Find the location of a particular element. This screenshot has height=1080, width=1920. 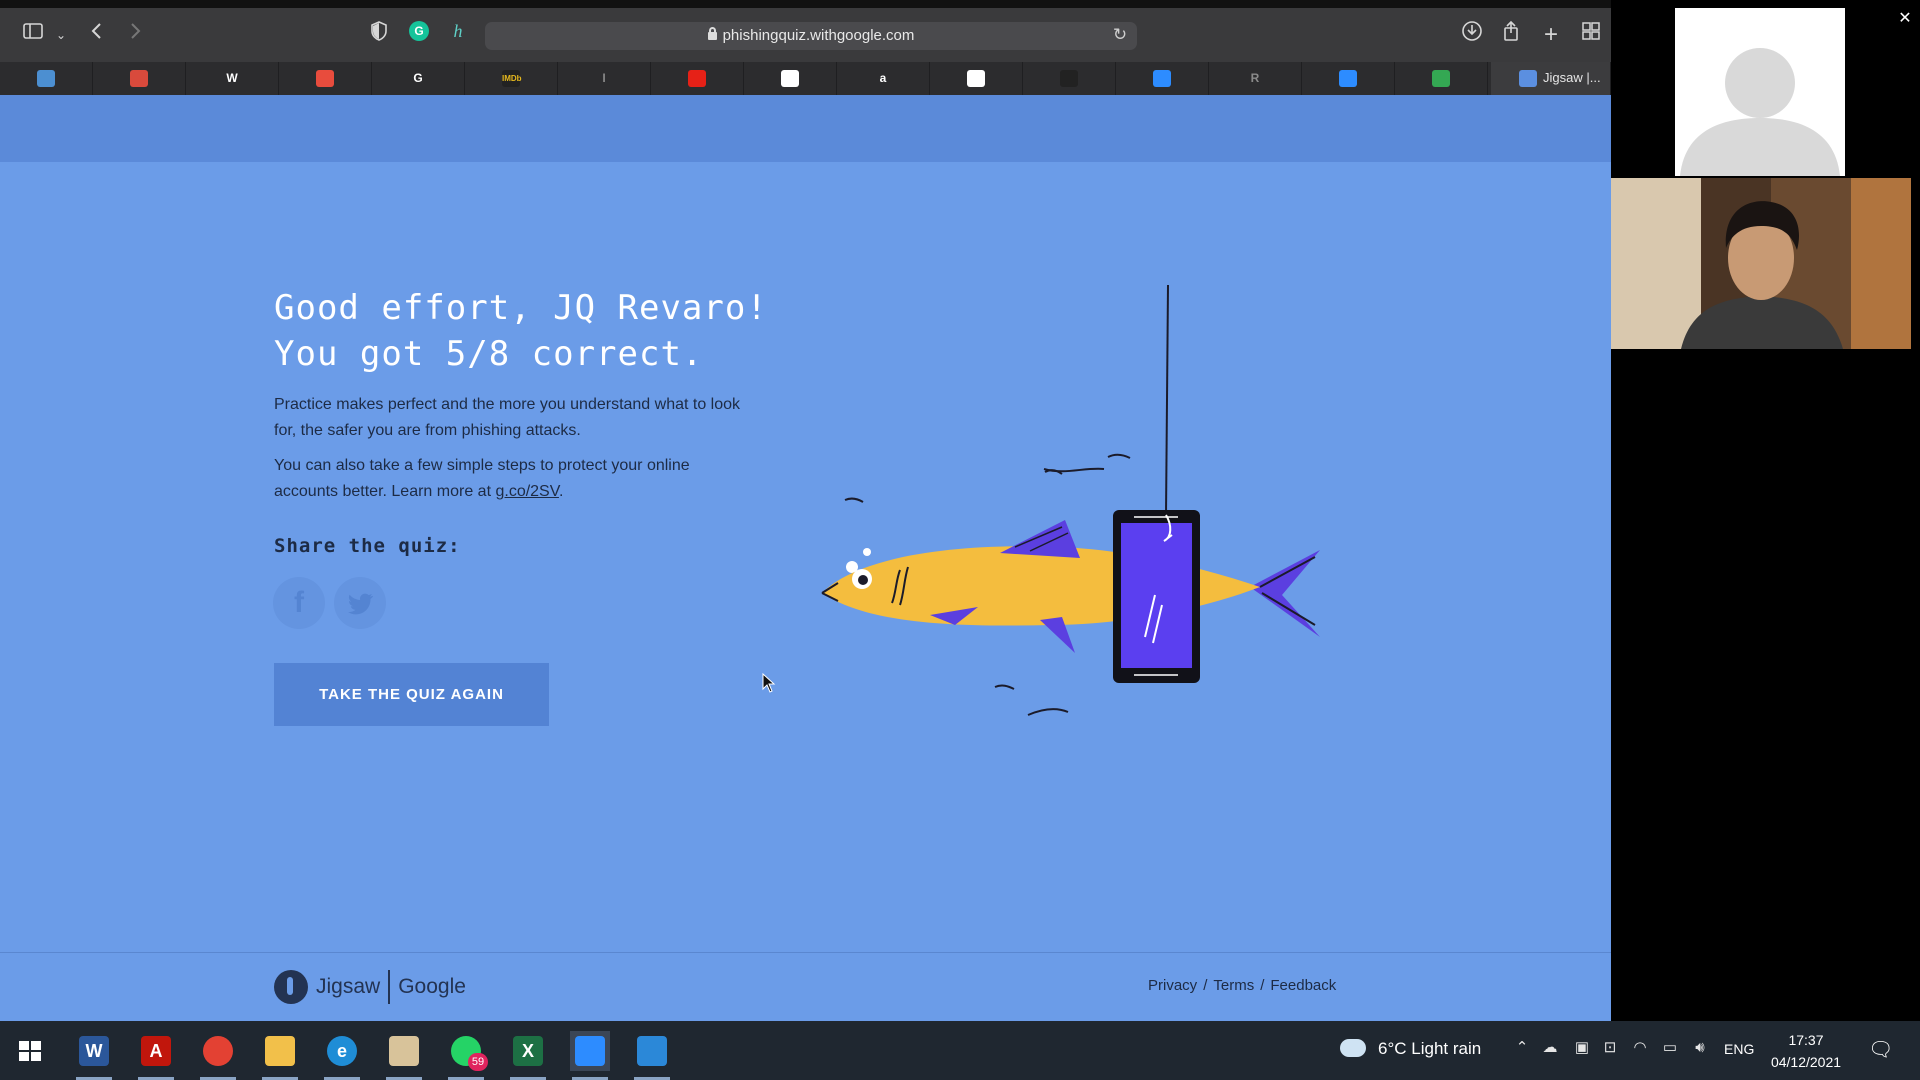

chrome-icon is located at coordinates (218, 1051).